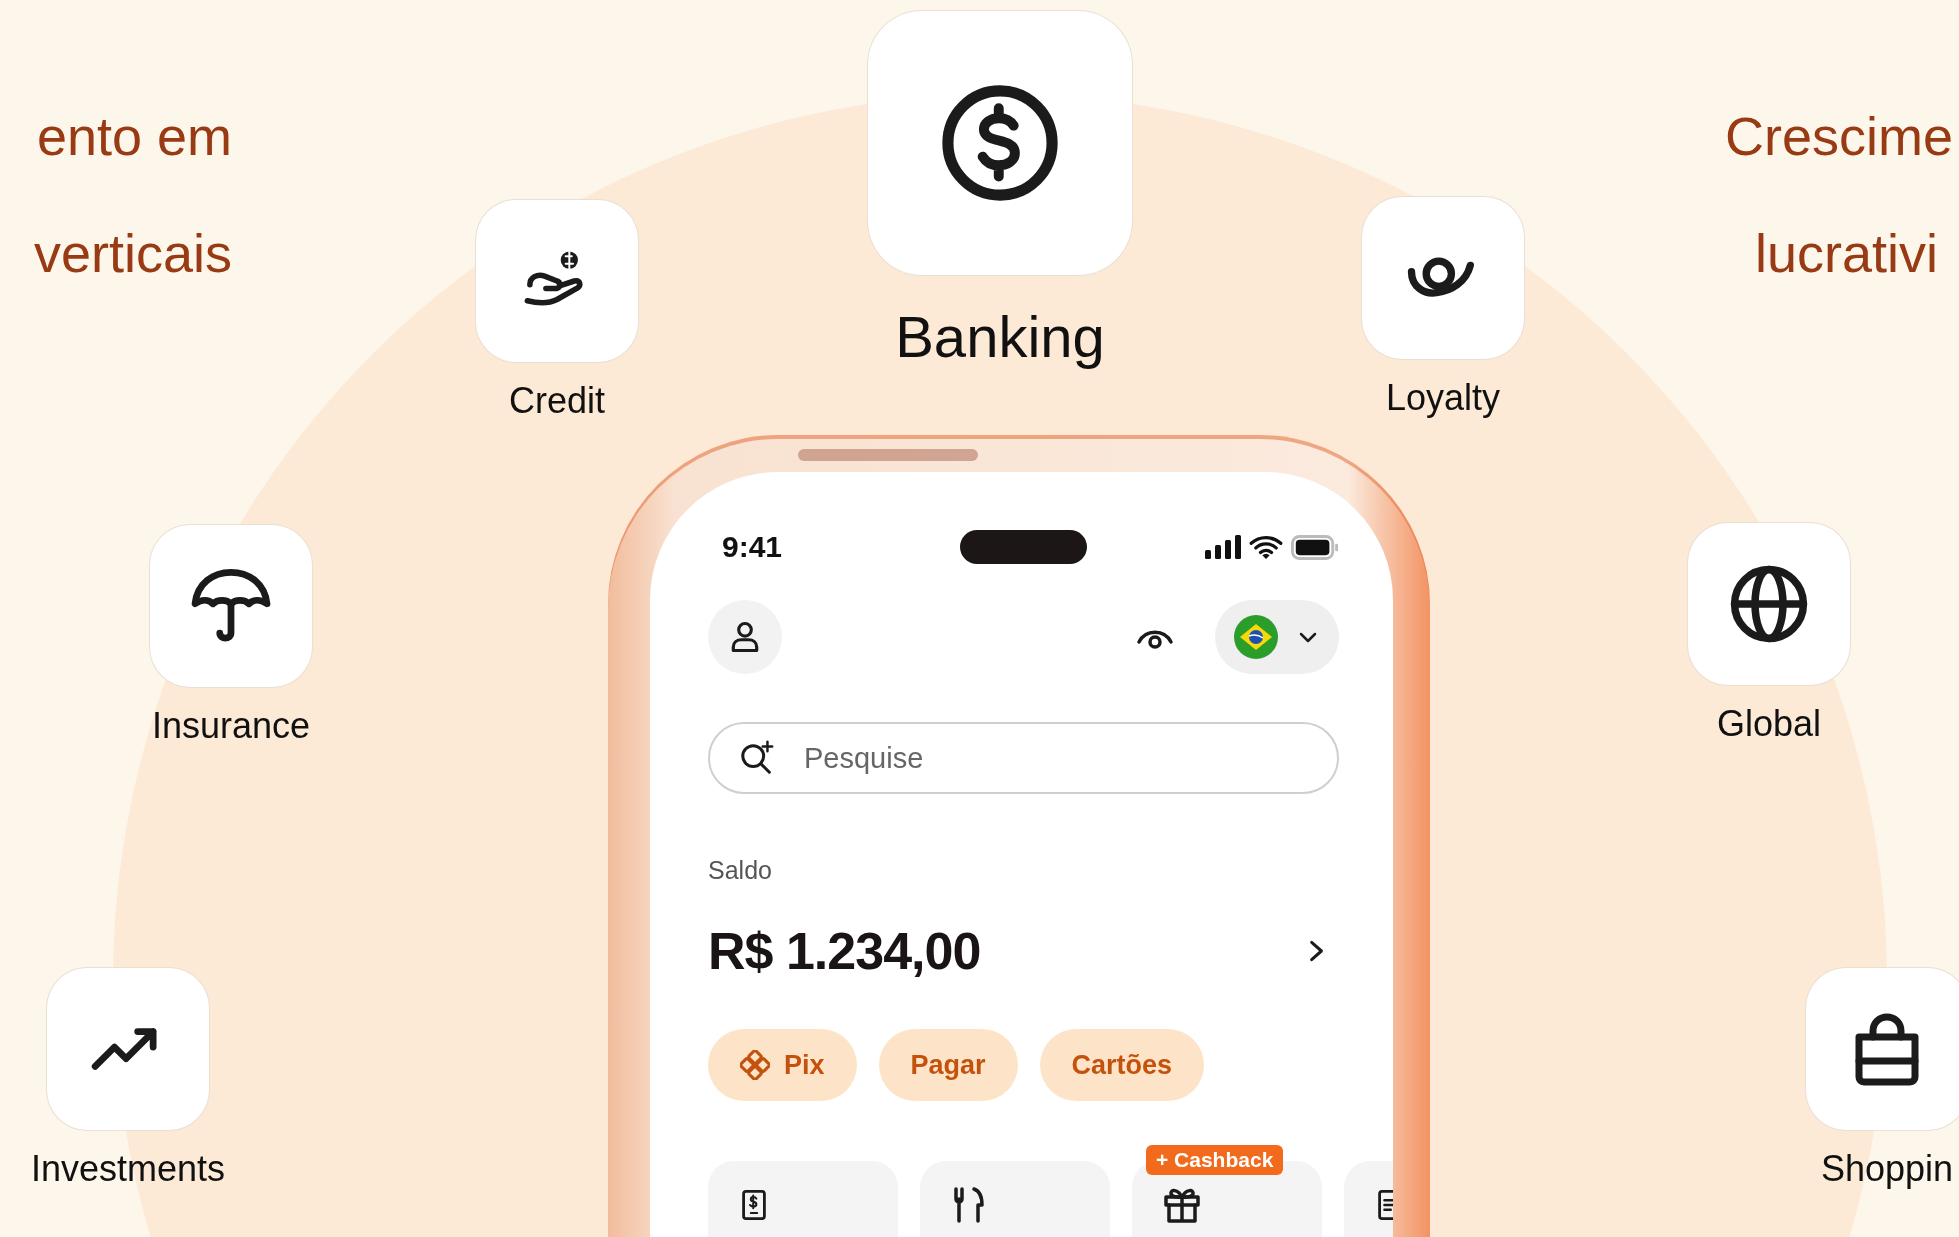 Image resolution: width=1959 pixels, height=1237 pixels. I want to click on search-sparkle-icon, so click(757, 758).